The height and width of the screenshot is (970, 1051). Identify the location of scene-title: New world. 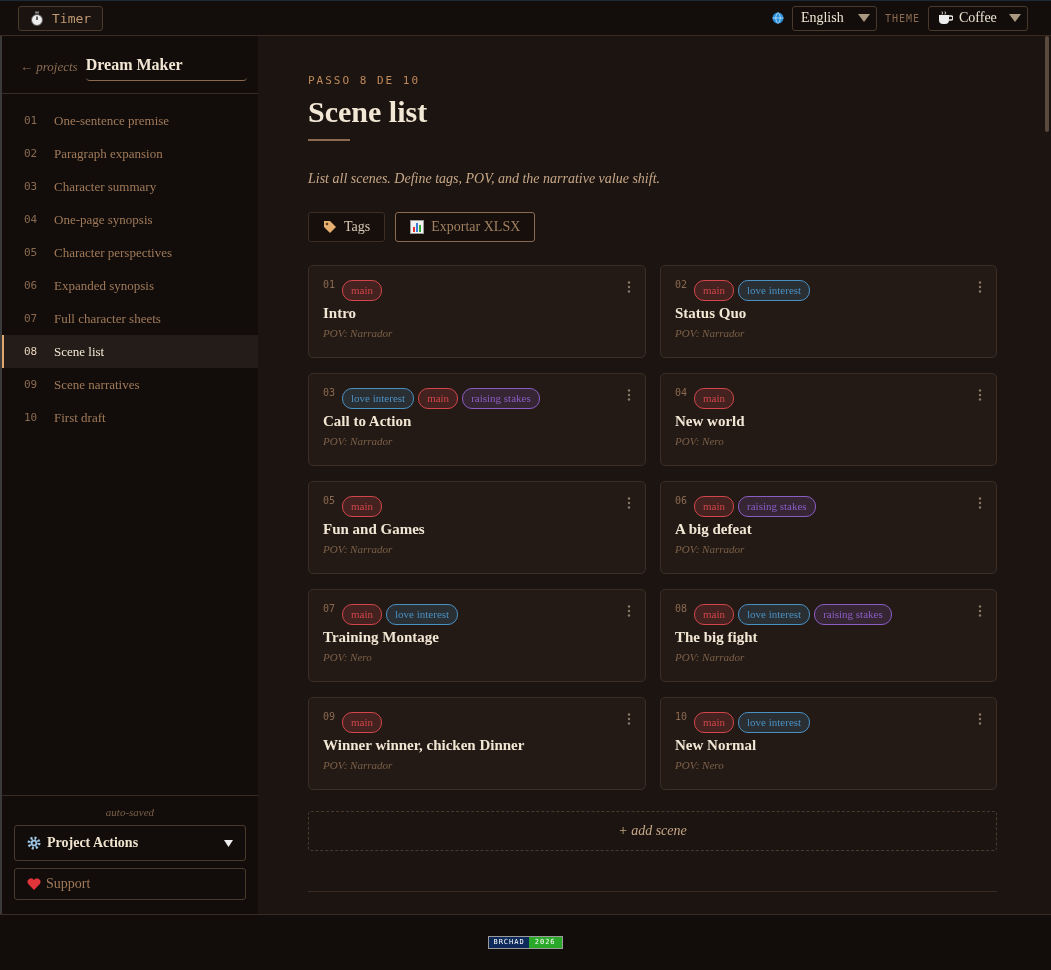
(710, 421).